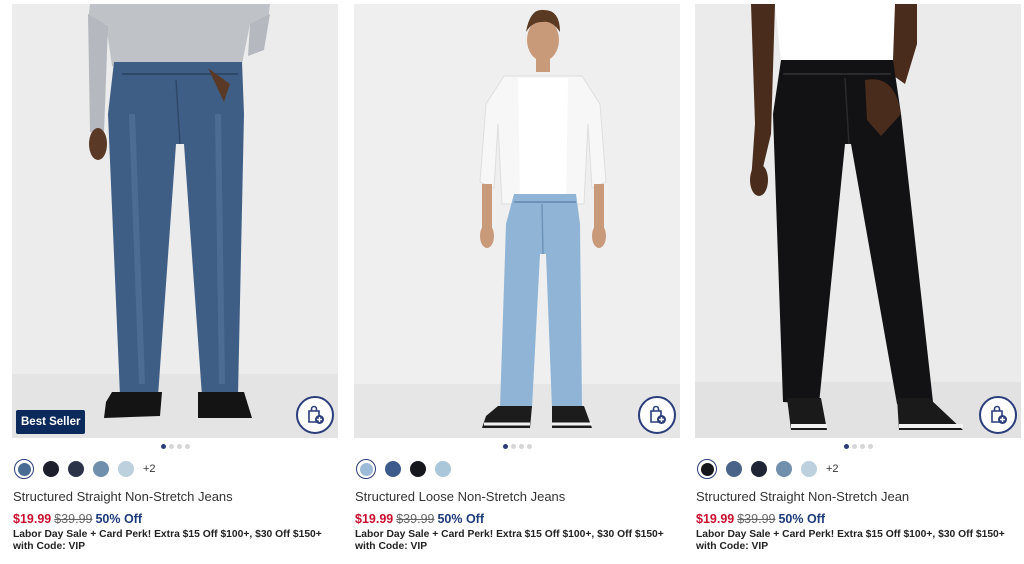 The height and width of the screenshot is (564, 1024). Describe the element at coordinates (460, 496) in the screenshot. I see `product-name: Structured Loose Non-Stretch Jeans` at that location.